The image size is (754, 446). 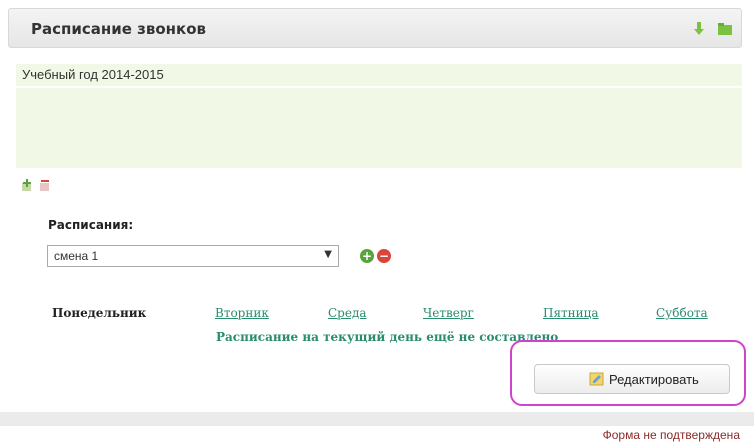 What do you see at coordinates (91, 225) in the screenshot?
I see `schedules-label: Расписания:` at bounding box center [91, 225].